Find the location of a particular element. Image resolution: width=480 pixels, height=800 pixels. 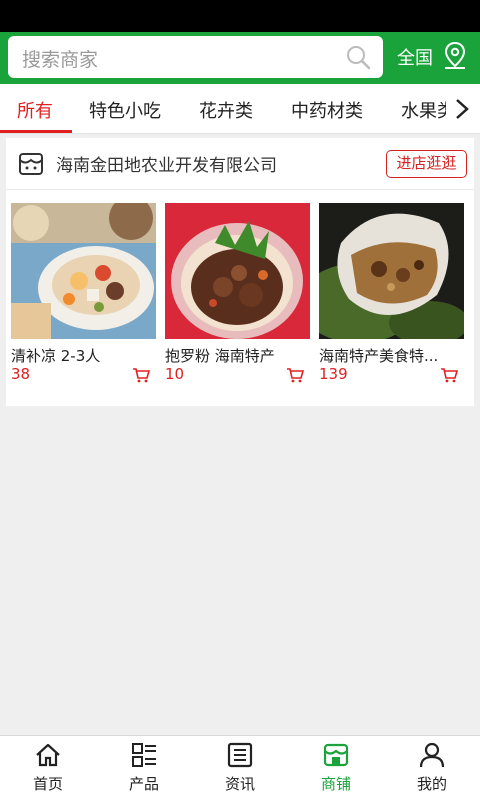

status-bar is located at coordinates (240, 16).